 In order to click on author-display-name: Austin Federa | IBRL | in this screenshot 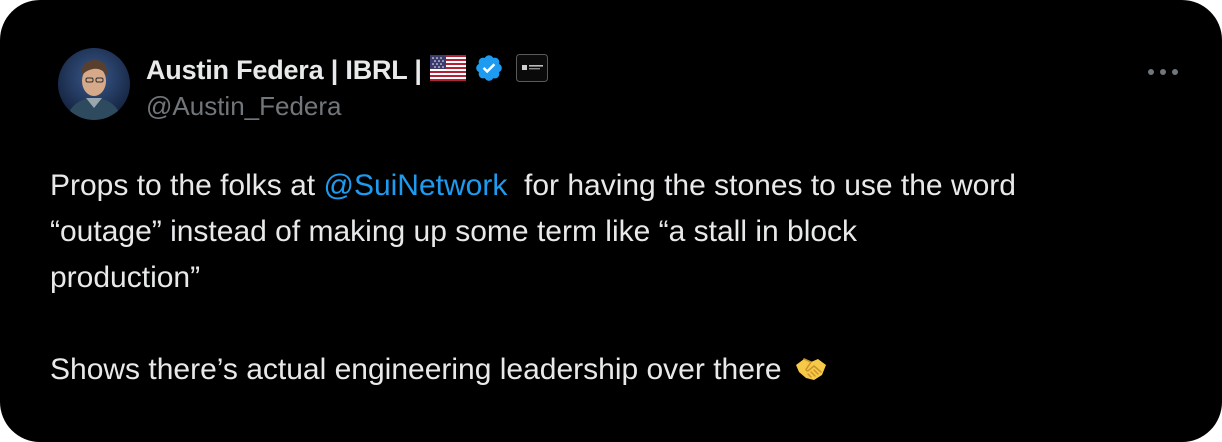, I will do `click(284, 70)`.